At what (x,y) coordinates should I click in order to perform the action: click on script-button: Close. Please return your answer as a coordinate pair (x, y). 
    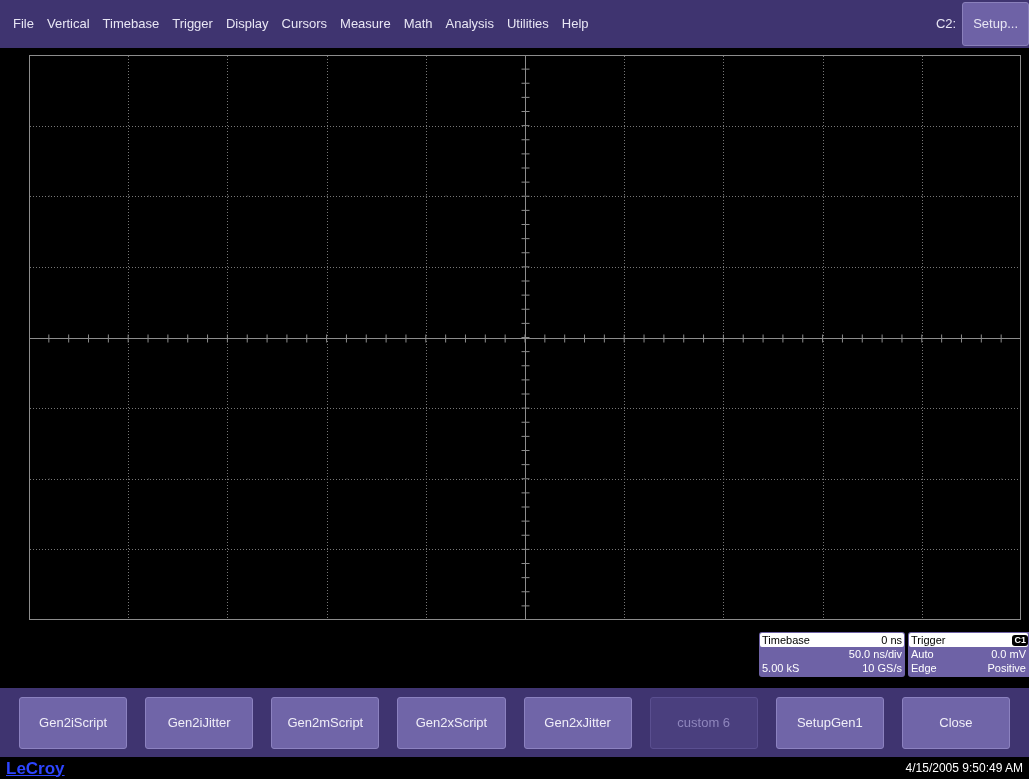
    Looking at the image, I should click on (955, 722).